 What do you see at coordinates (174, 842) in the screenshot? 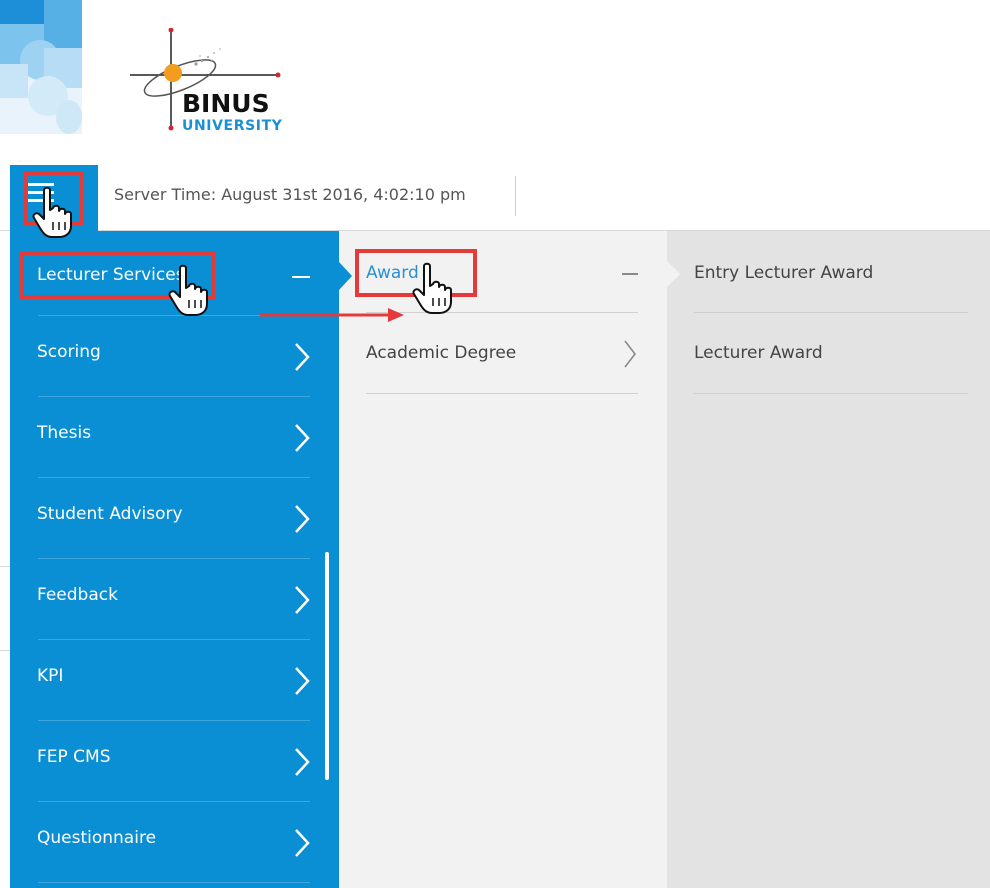
I see `menu-item-questionnaire: Questionnaire` at bounding box center [174, 842].